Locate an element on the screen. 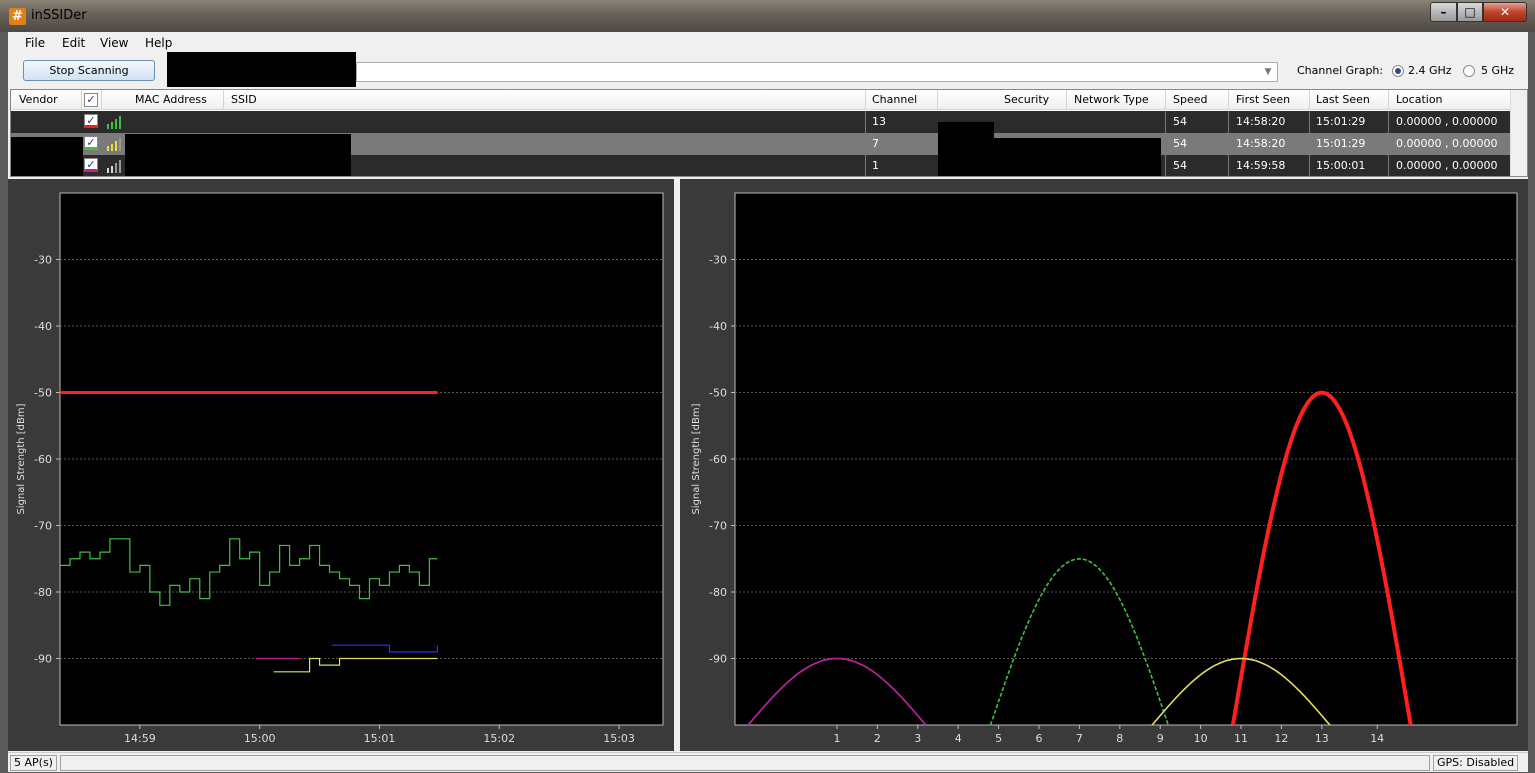 The width and height of the screenshot is (1535, 773). status-message is located at coordinates (745, 763).